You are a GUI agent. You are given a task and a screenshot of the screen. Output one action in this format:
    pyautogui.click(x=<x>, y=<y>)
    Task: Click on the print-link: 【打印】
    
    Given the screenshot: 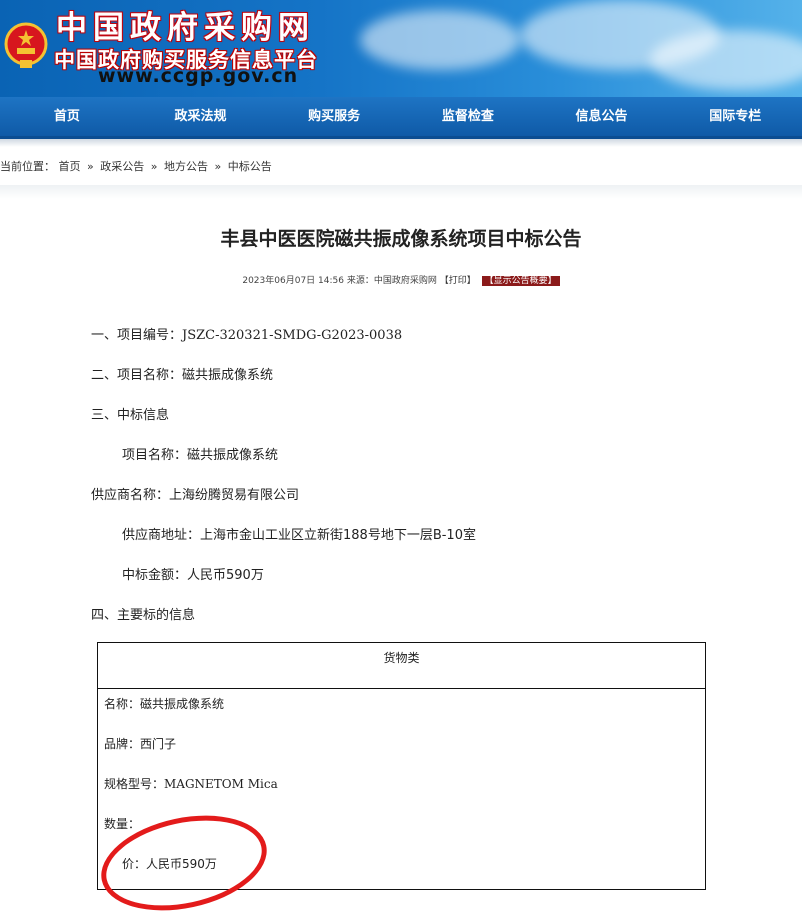 What is the action you would take?
    pyautogui.click(x=458, y=281)
    